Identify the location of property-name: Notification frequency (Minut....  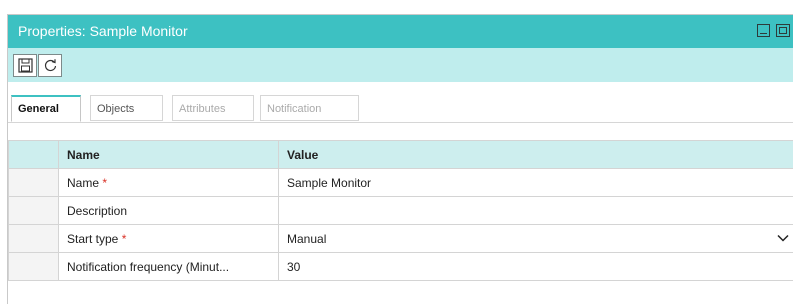
(148, 266).